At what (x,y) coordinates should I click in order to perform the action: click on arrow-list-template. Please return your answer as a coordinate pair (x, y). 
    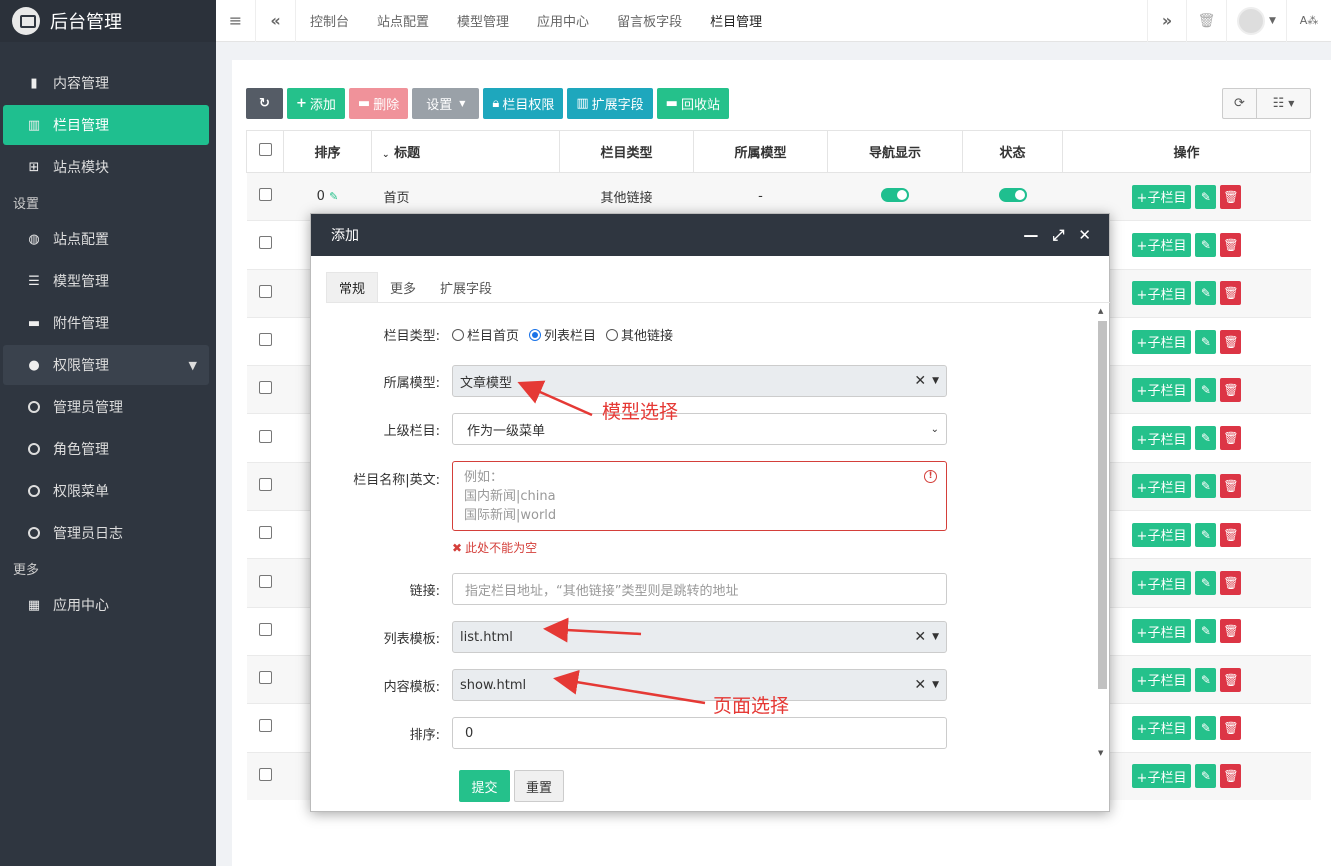
    Looking at the image, I should click on (592, 630).